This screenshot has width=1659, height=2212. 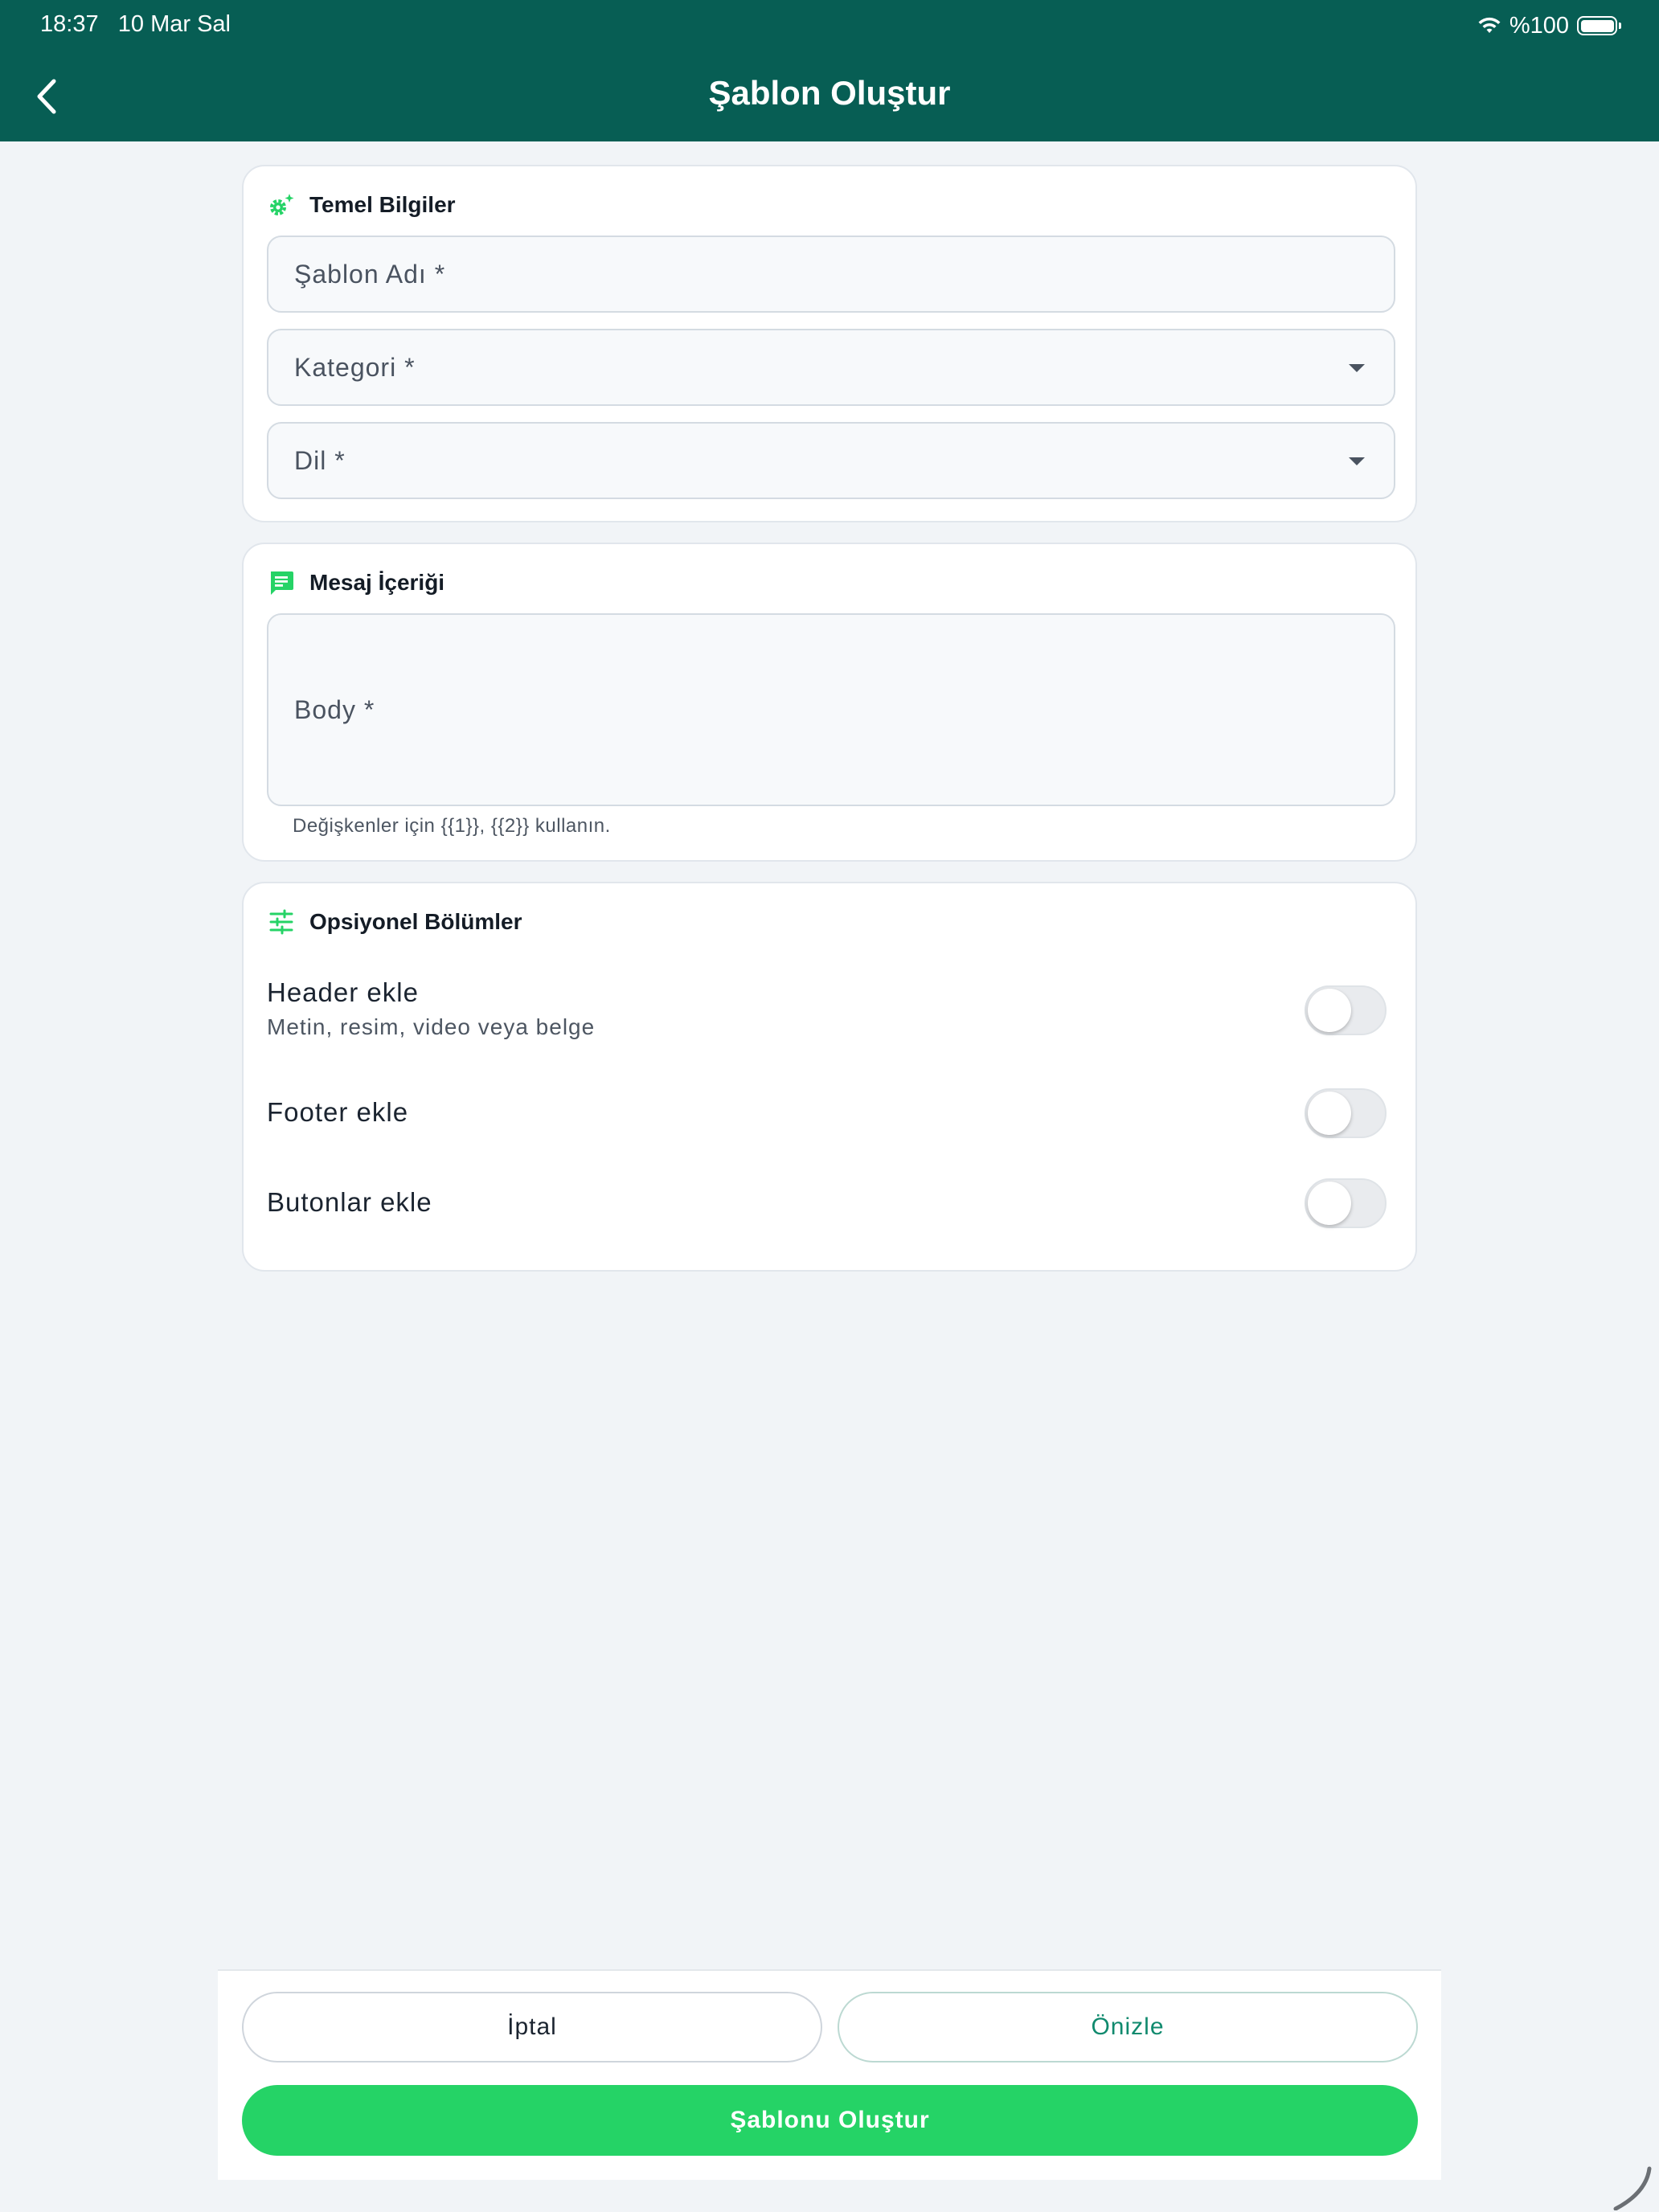 What do you see at coordinates (343, 992) in the screenshot?
I see `header-toggle-label: Header ekle` at bounding box center [343, 992].